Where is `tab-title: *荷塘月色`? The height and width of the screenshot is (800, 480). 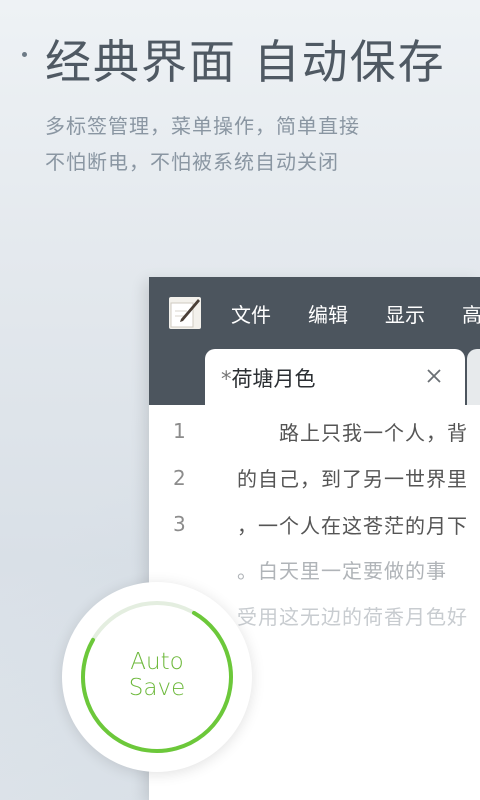
tab-title: *荷塘月色 is located at coordinates (268, 378).